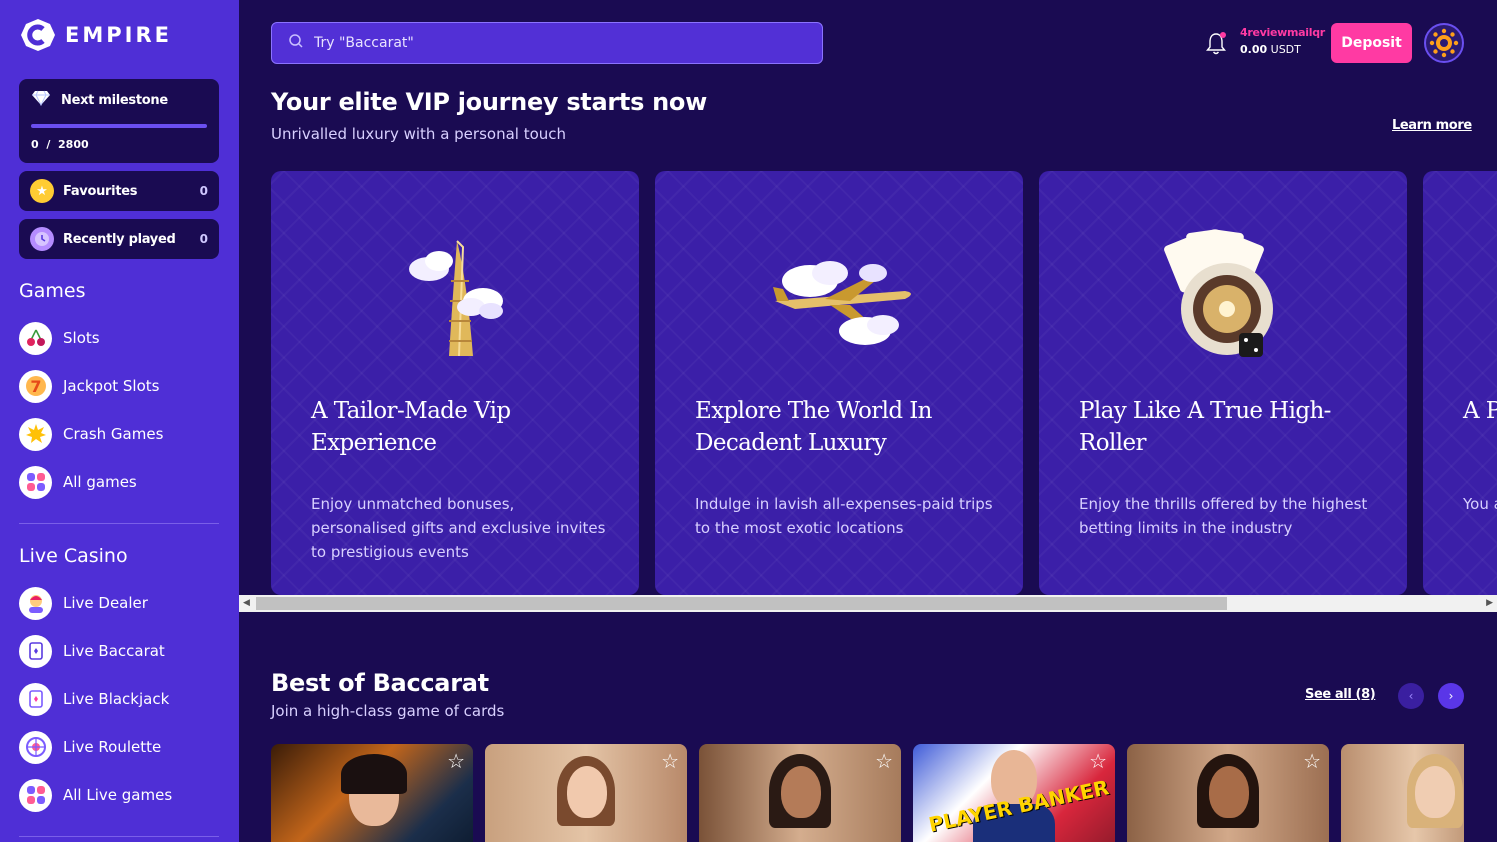 The image size is (1497, 842). What do you see at coordinates (560, 43) in the screenshot?
I see `search-input` at bounding box center [560, 43].